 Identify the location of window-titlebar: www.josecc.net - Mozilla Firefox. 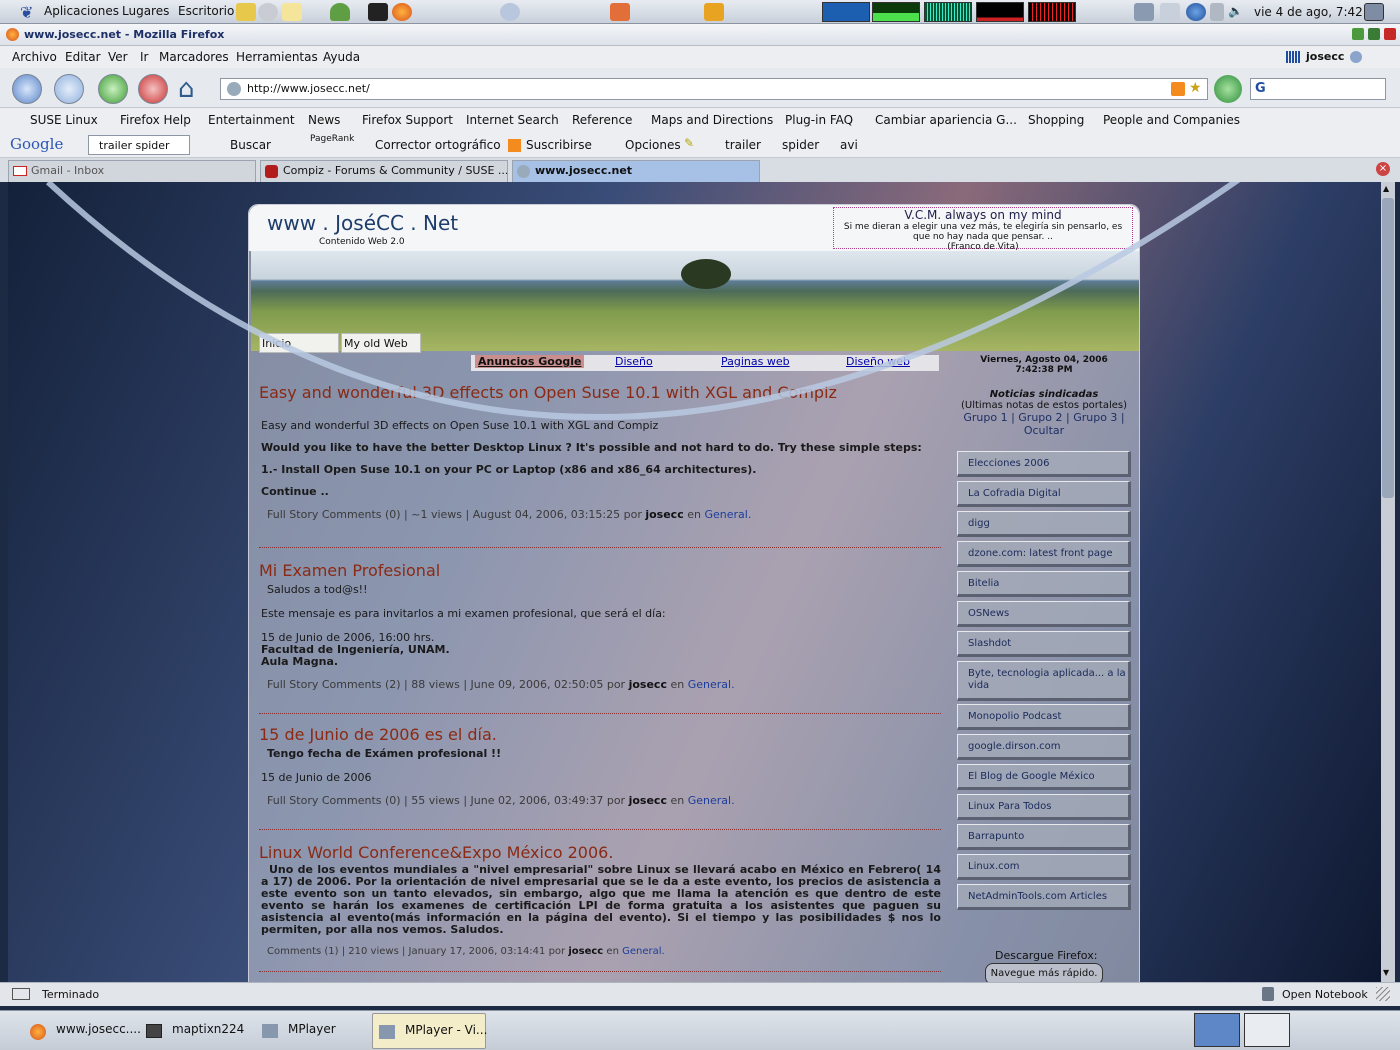
(700, 35).